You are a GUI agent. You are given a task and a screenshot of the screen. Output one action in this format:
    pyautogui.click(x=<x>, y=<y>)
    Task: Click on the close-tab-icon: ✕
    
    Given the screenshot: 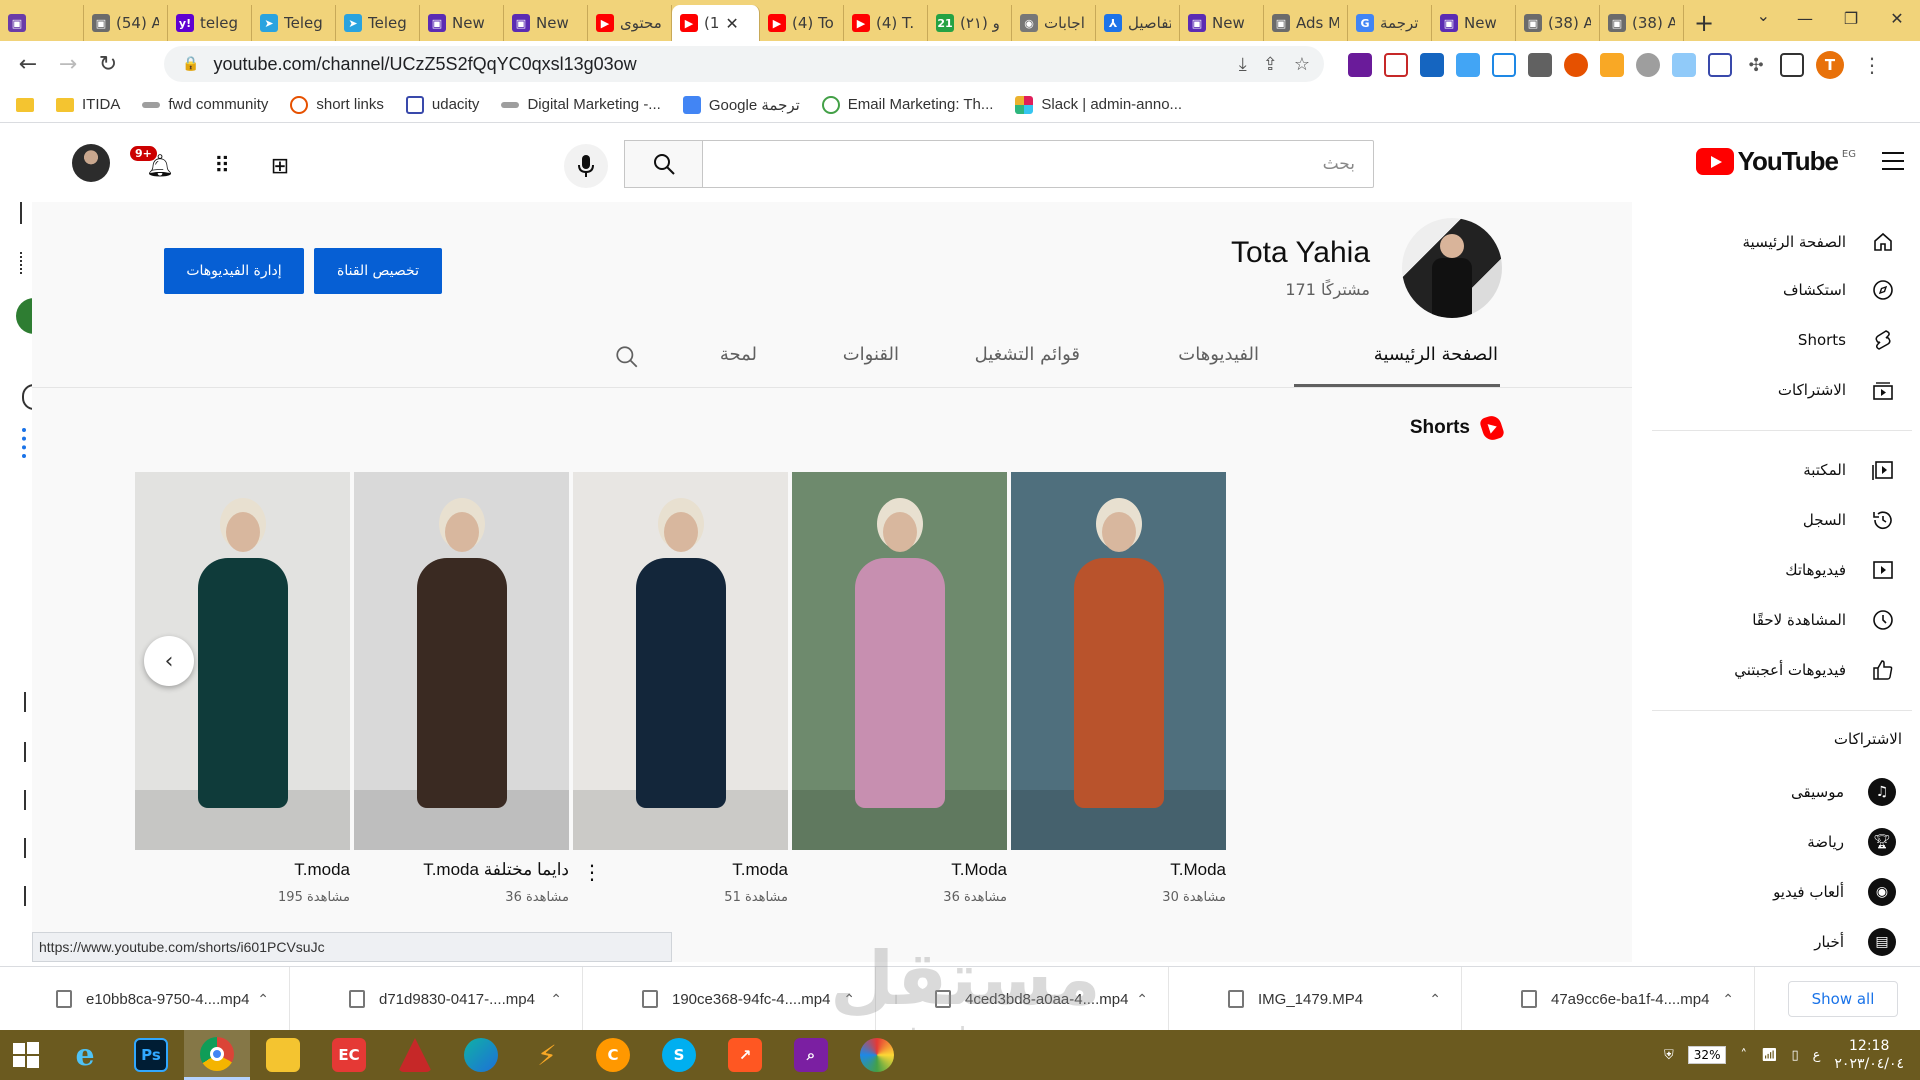 What is the action you would take?
    pyautogui.click(x=731, y=23)
    